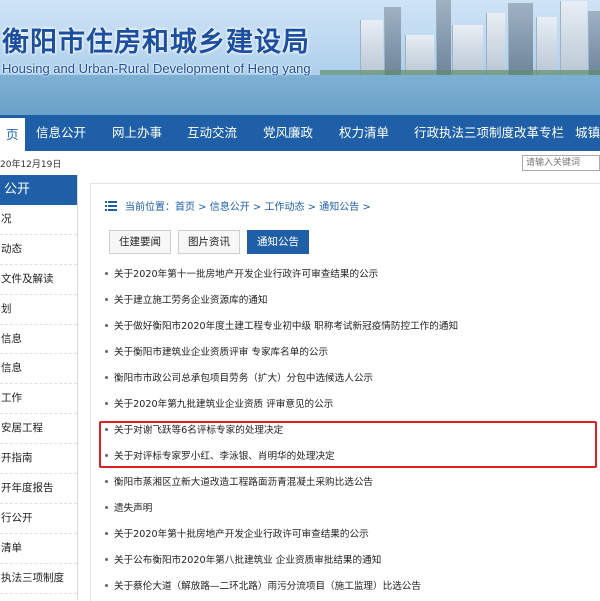  Describe the element at coordinates (278, 242) in the screenshot. I see `tab-notices: 通知公告` at that location.